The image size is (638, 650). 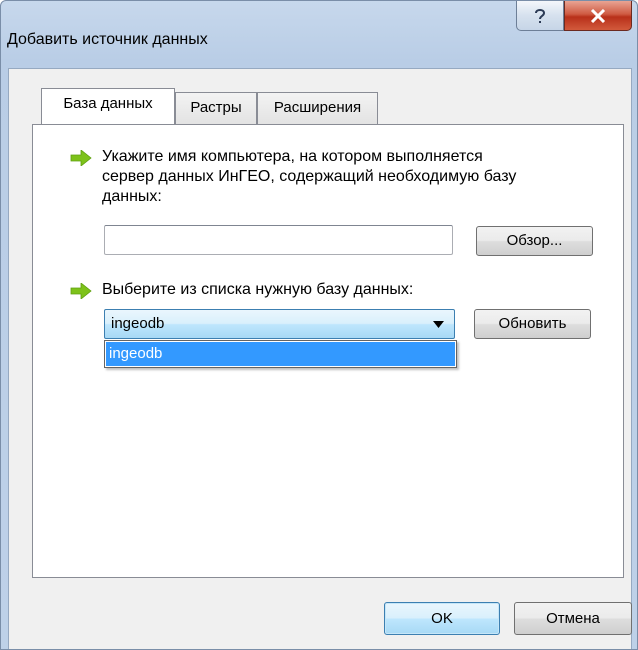 I want to click on step2-instruction: Выберите из списка нужную базу данных:, so click(x=258, y=289).